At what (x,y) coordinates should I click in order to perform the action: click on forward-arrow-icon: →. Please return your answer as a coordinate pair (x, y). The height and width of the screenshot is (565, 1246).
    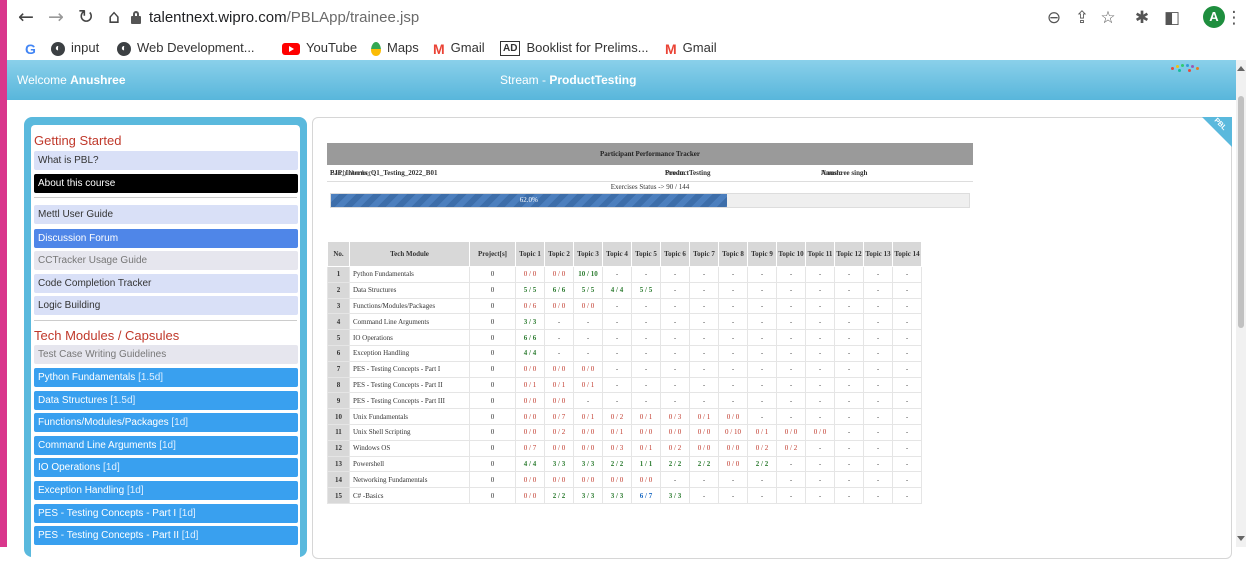
    Looking at the image, I should click on (56, 17).